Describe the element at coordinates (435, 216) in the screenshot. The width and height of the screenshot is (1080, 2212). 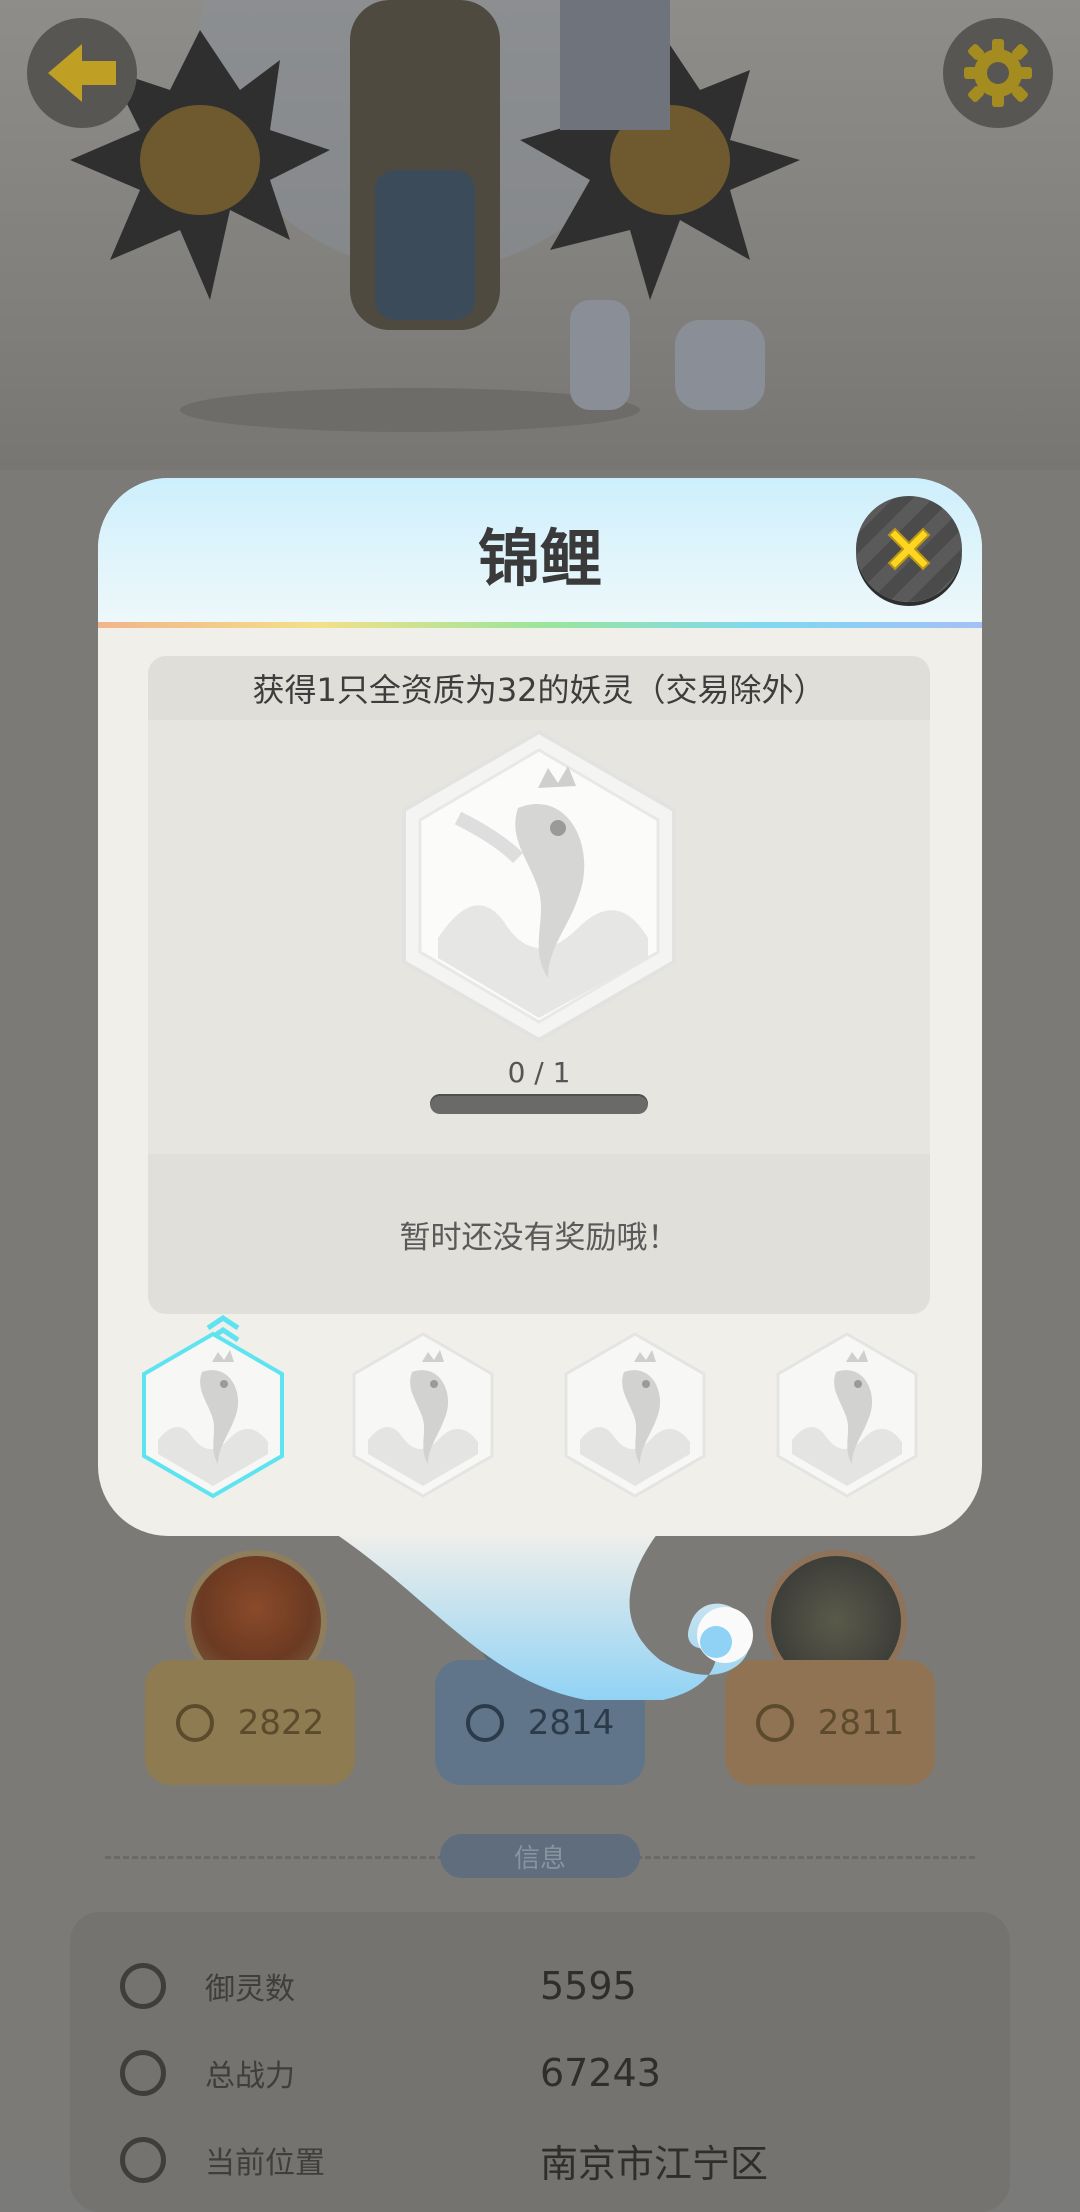
I see `hero-character-image` at that location.